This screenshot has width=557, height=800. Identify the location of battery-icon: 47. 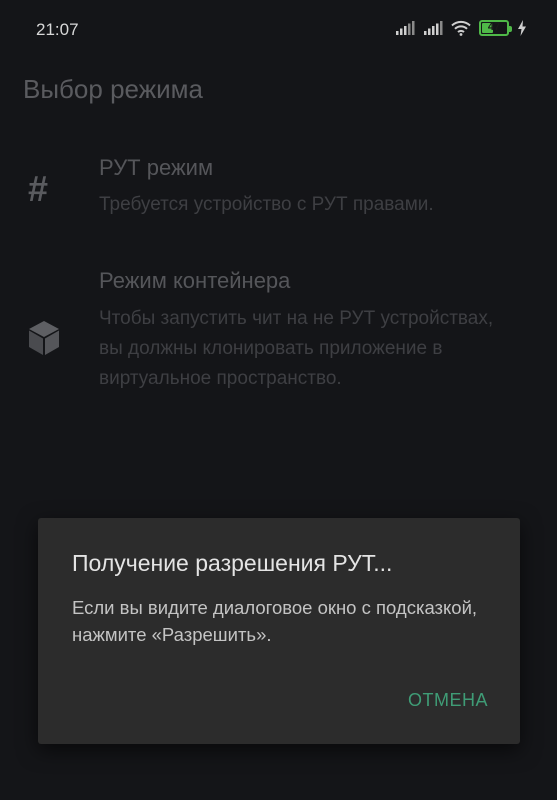
(495, 28).